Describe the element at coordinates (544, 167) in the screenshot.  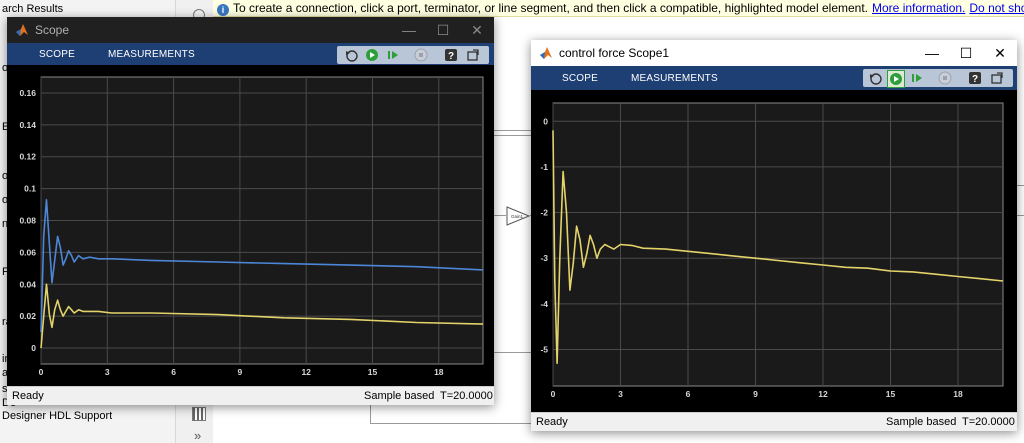
I see `y-tick-label: -1` at that location.